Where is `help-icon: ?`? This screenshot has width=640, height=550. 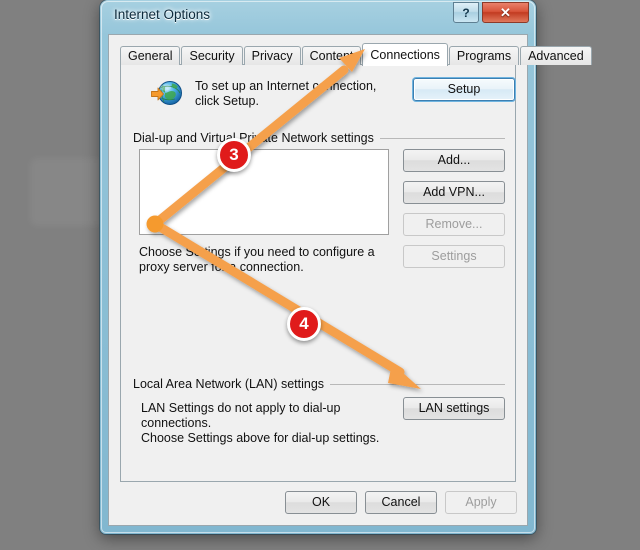
help-icon: ? is located at coordinates (466, 12).